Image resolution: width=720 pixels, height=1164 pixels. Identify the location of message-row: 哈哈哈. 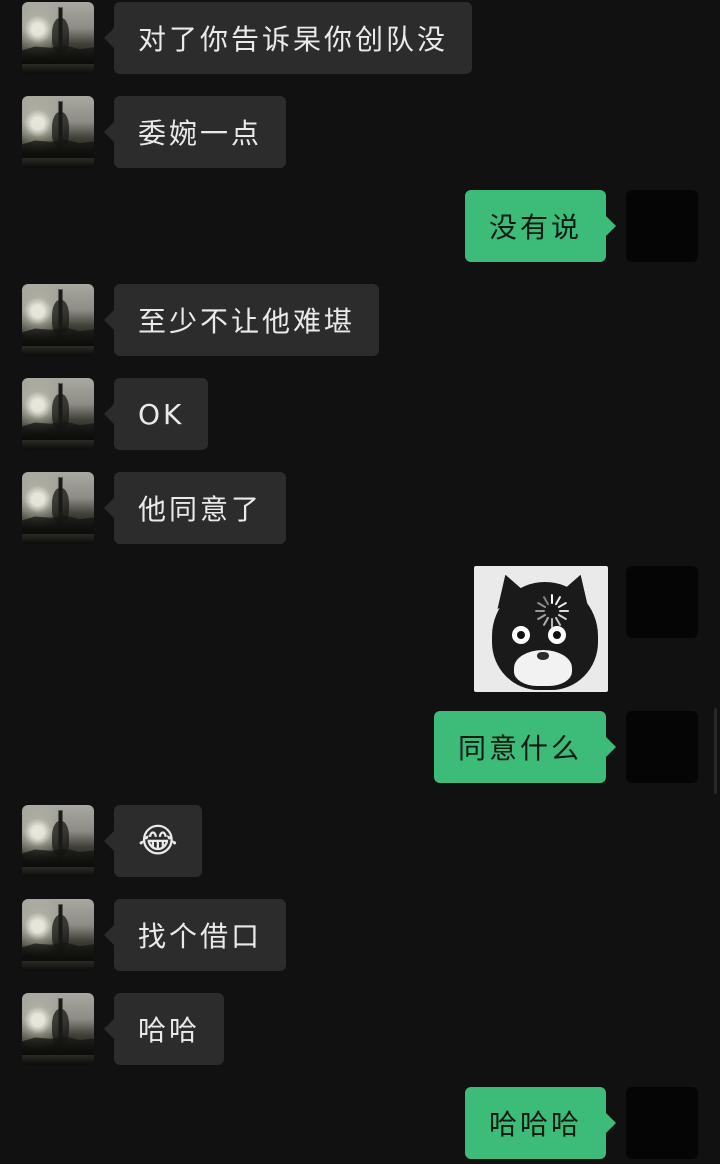
(360, 1123).